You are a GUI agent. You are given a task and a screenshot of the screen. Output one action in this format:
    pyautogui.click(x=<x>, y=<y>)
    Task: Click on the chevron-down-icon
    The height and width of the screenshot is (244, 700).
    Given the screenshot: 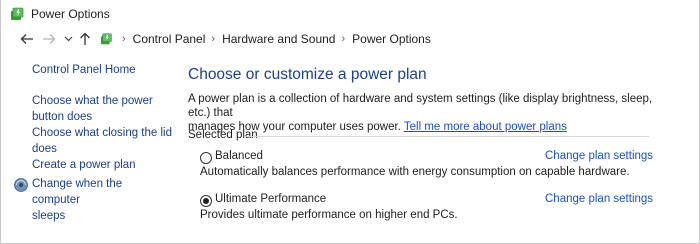 What is the action you would take?
    pyautogui.click(x=68, y=39)
    